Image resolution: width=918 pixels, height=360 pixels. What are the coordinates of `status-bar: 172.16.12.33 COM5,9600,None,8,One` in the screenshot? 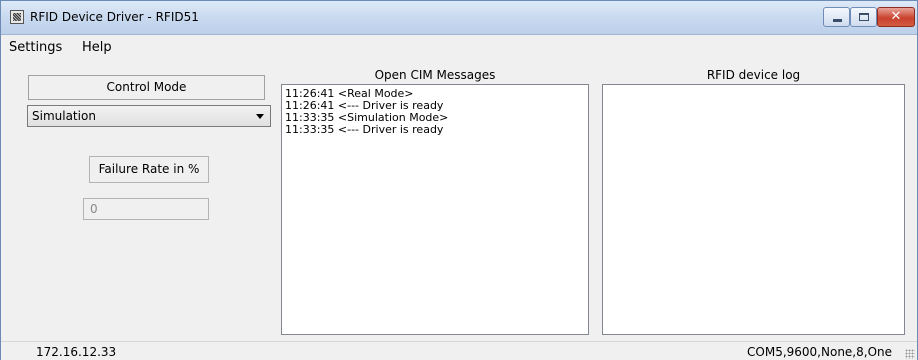 It's located at (459, 350).